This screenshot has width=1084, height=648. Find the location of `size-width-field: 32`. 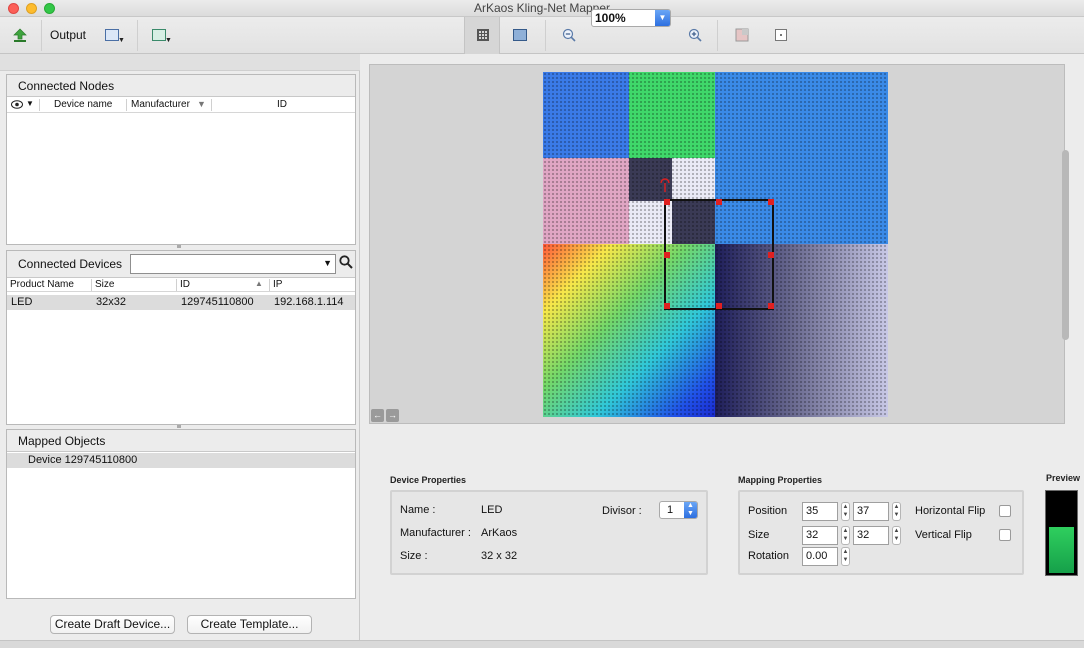

size-width-field: 32 is located at coordinates (820, 535).